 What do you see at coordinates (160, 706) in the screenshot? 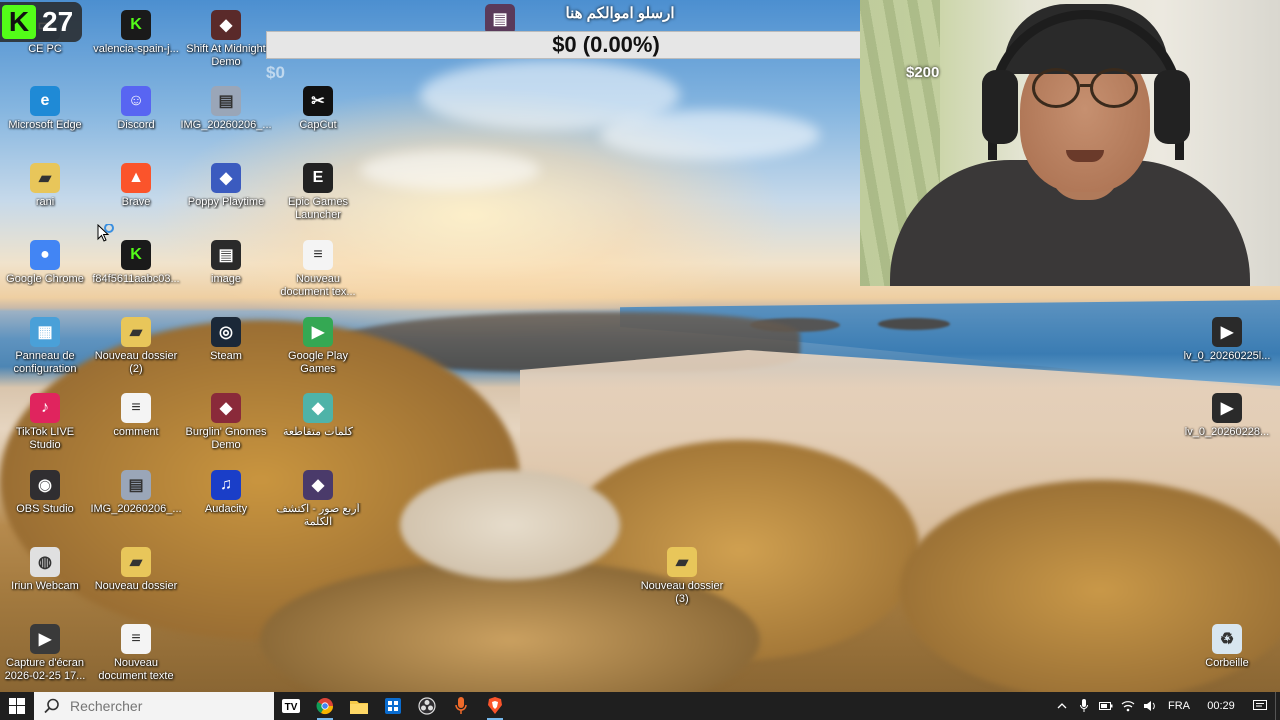
I see `search-input` at bounding box center [160, 706].